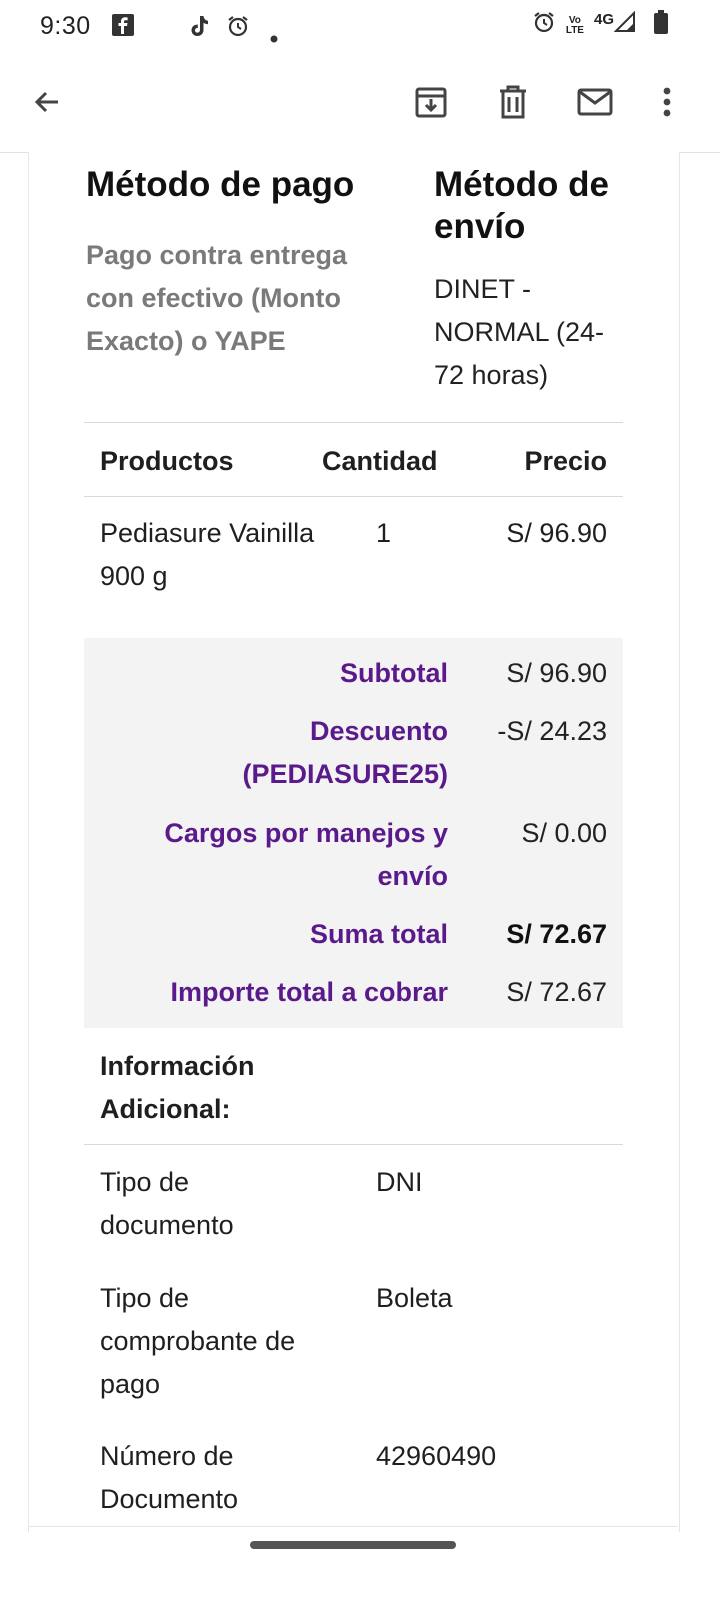 This screenshot has width=720, height=1600. I want to click on mail-icon, so click(595, 104).